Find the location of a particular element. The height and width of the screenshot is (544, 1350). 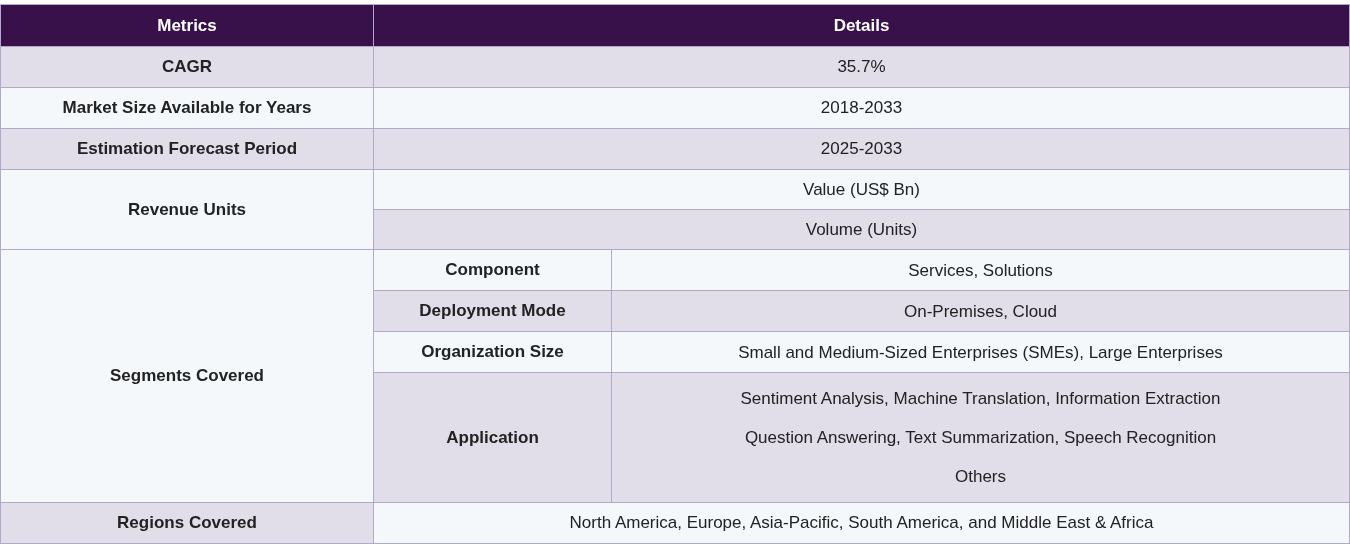

metric-cell: Segments Covered is located at coordinates (187, 376).